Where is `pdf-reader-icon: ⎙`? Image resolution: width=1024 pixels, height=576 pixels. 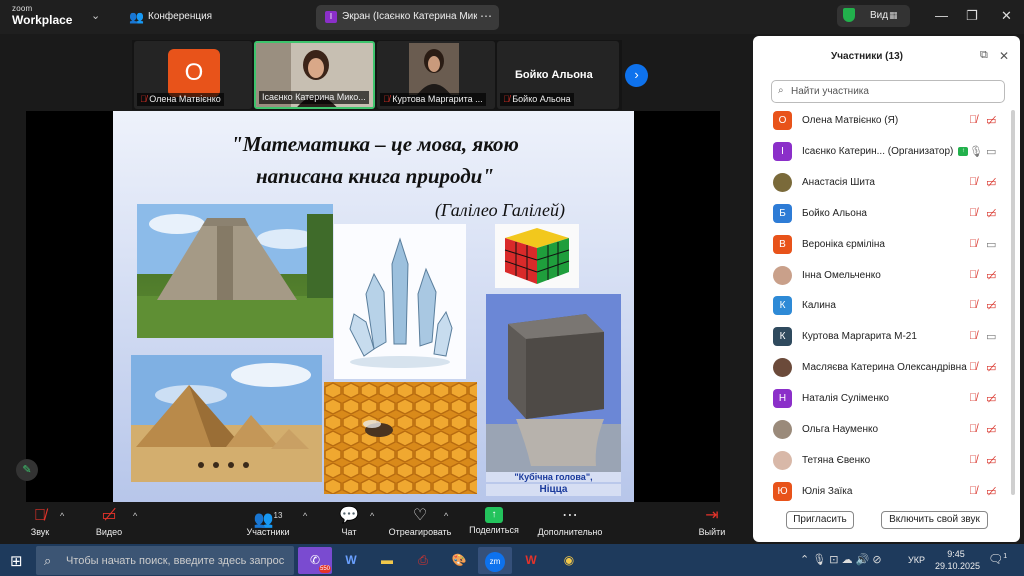 pdf-reader-icon: ⎙ is located at coordinates (423, 560).